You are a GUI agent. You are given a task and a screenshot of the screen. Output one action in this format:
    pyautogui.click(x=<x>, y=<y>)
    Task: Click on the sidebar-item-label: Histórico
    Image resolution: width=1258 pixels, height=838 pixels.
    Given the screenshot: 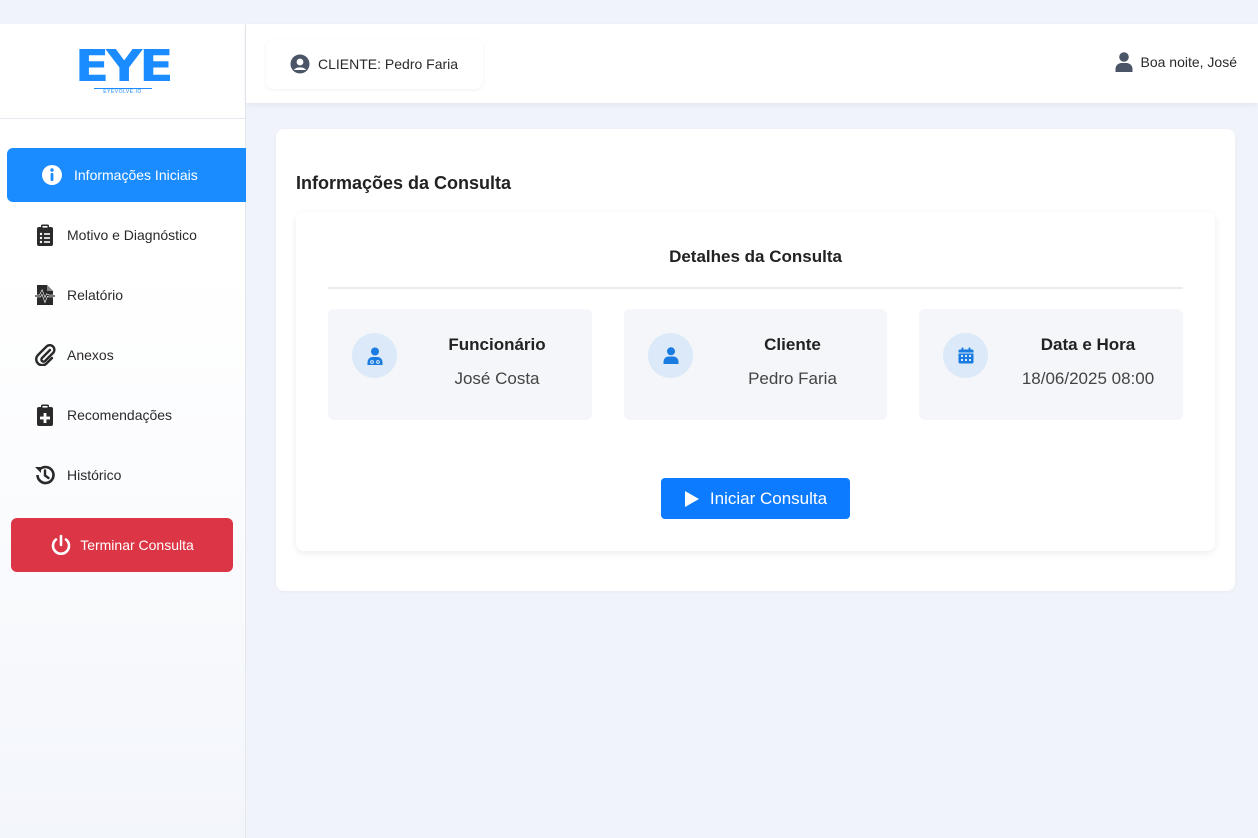 What is the action you would take?
    pyautogui.click(x=94, y=475)
    